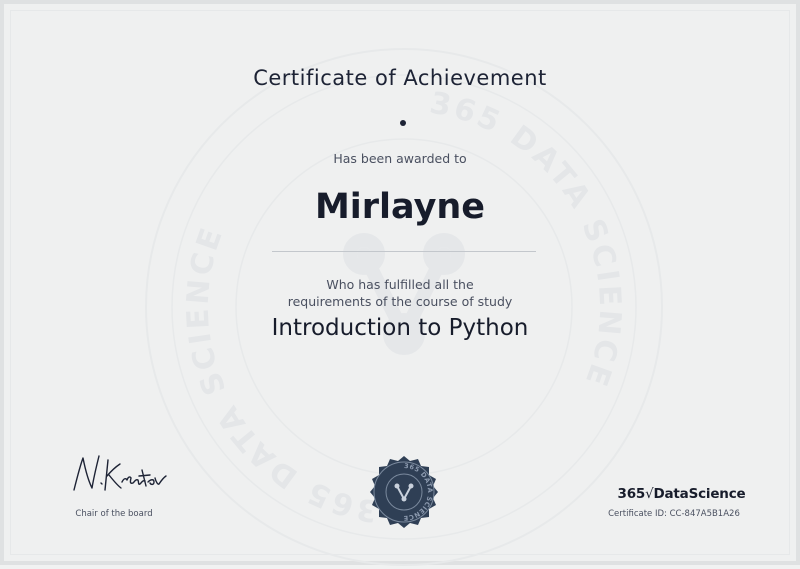 Image resolution: width=800 pixels, height=569 pixels. Describe the element at coordinates (400, 207) in the screenshot. I see `recipient-name: Mirlayne` at that location.